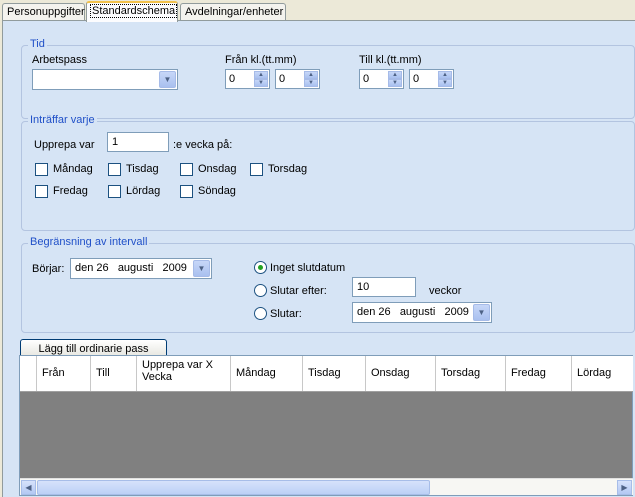  I want to click on tab-personuppgifter: Personuppgifter, so click(43, 12).